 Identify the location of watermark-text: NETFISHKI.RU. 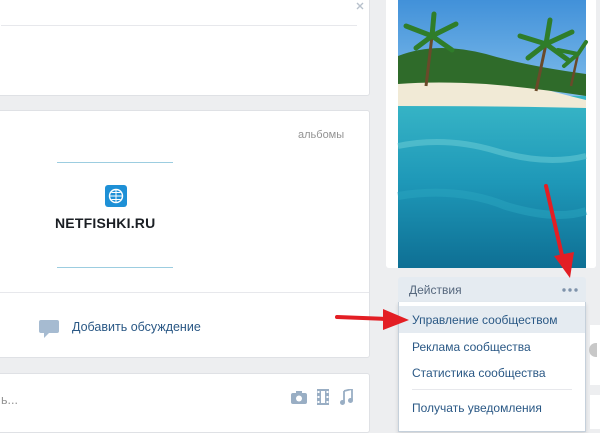
(105, 223).